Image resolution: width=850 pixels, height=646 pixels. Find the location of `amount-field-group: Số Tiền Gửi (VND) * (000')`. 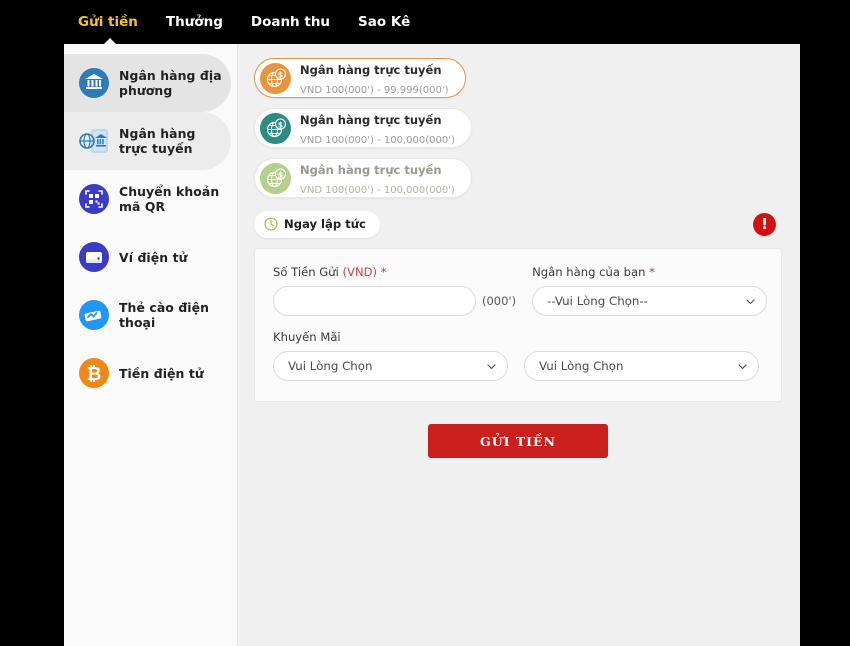

amount-field-group: Số Tiền Gửi (VND) * (000') is located at coordinates (394, 290).